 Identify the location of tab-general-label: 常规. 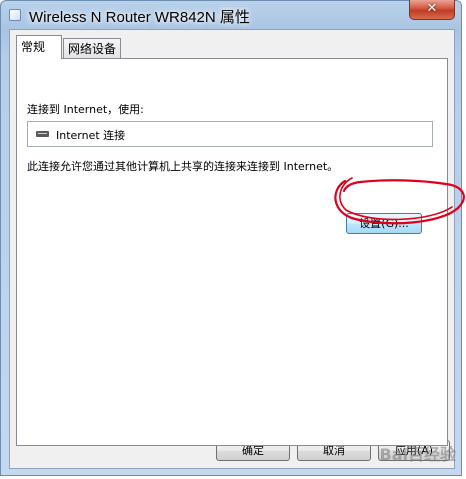
(33, 47).